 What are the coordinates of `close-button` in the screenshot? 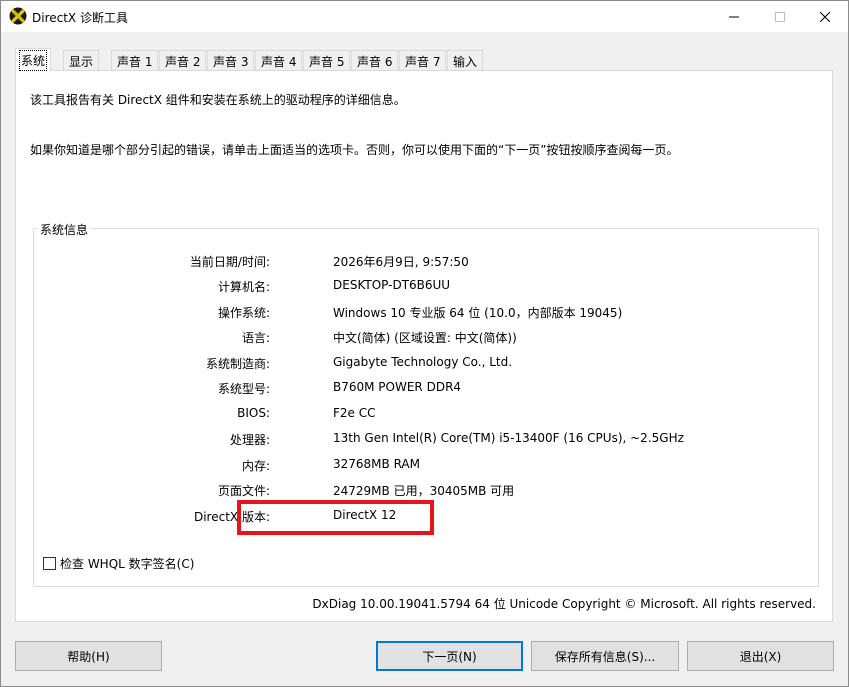 It's located at (825, 16).